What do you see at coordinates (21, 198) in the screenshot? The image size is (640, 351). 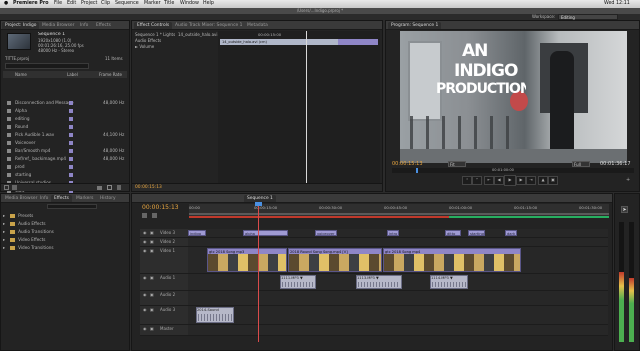 I see `tab-media-browser-2: Media Browser` at bounding box center [21, 198].